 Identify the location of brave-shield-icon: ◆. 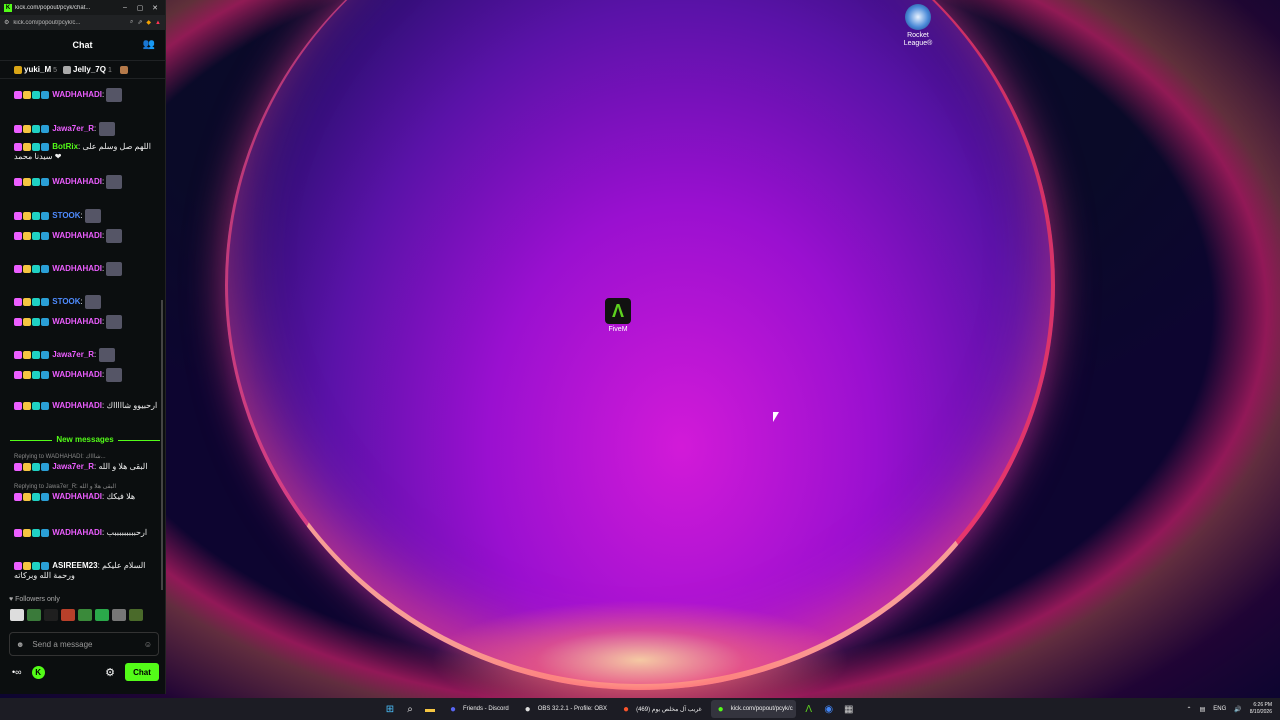
(148, 22).